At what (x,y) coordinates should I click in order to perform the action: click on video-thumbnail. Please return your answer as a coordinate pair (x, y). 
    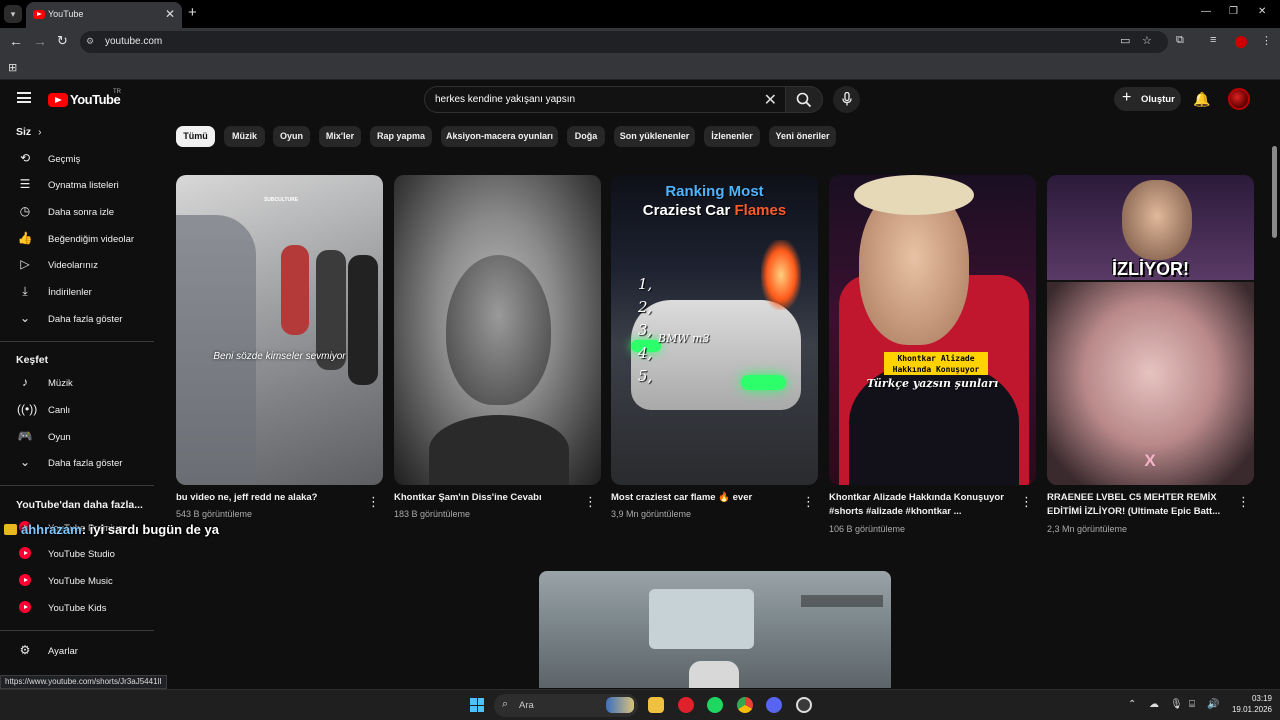
    Looking at the image, I should click on (715, 629).